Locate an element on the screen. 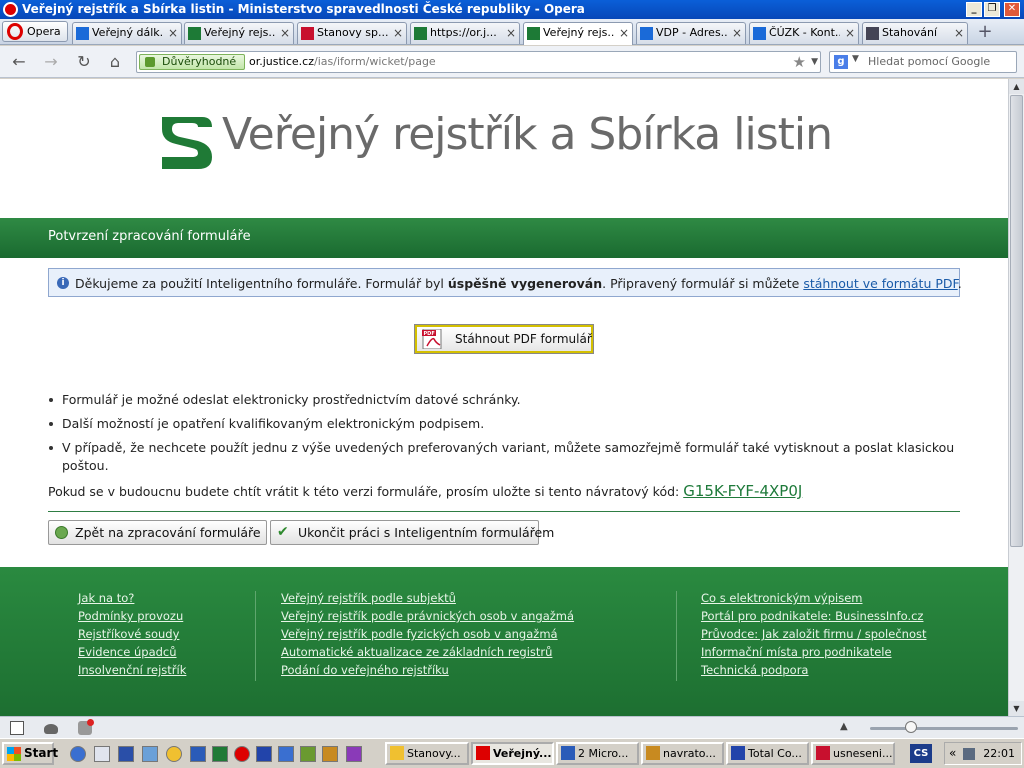 Image resolution: width=1024 pixels, height=768 pixels. browser-tab: Veřejný dálk... × is located at coordinates (127, 33).